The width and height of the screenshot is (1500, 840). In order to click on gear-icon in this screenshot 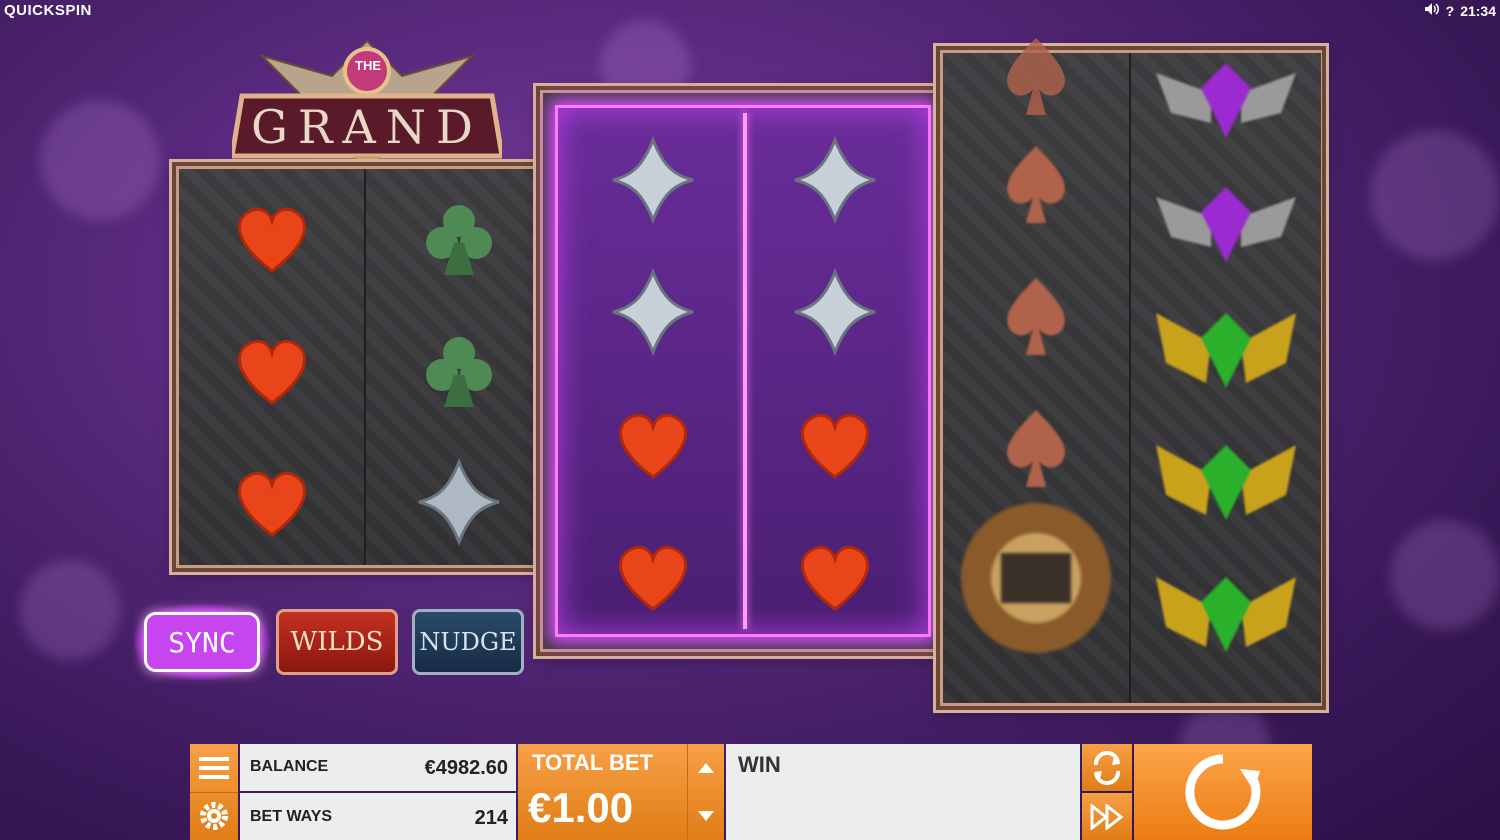, I will do `click(214, 816)`.